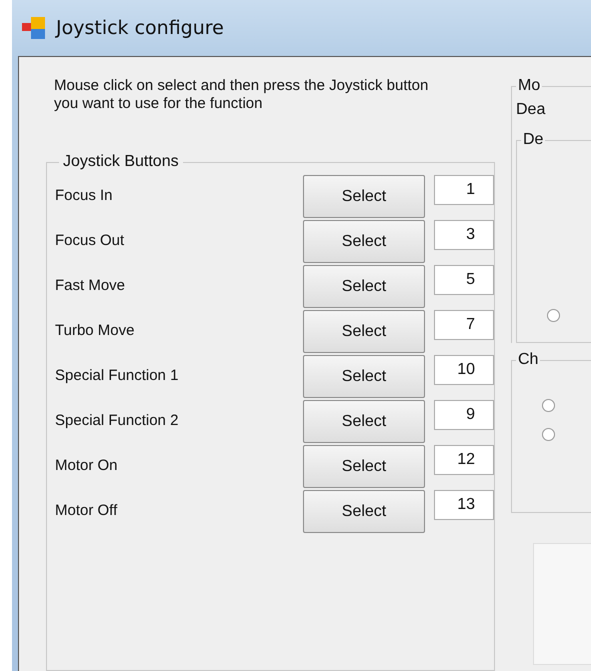 The image size is (591, 671). I want to click on function-label: Motor Off, so click(86, 510).